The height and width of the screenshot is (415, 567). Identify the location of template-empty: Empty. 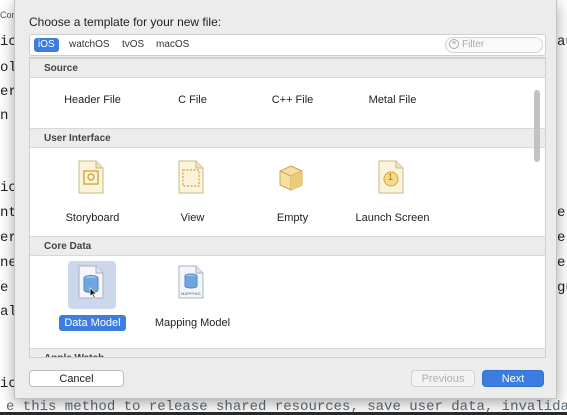
(292, 190).